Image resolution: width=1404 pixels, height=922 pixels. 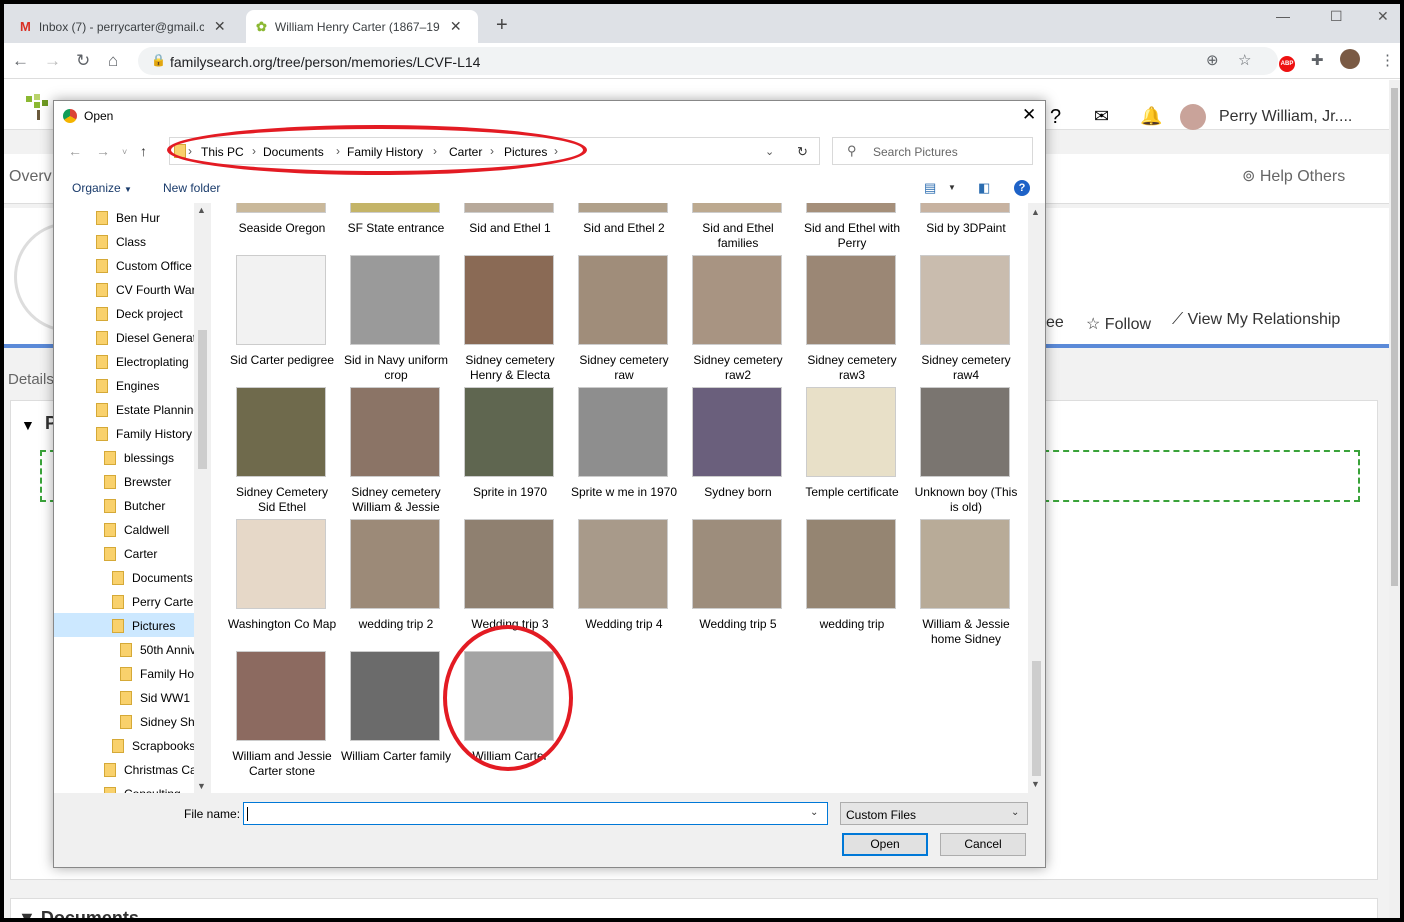 What do you see at coordinates (202, 399) in the screenshot?
I see `folder-tree-scroll-thumb` at bounding box center [202, 399].